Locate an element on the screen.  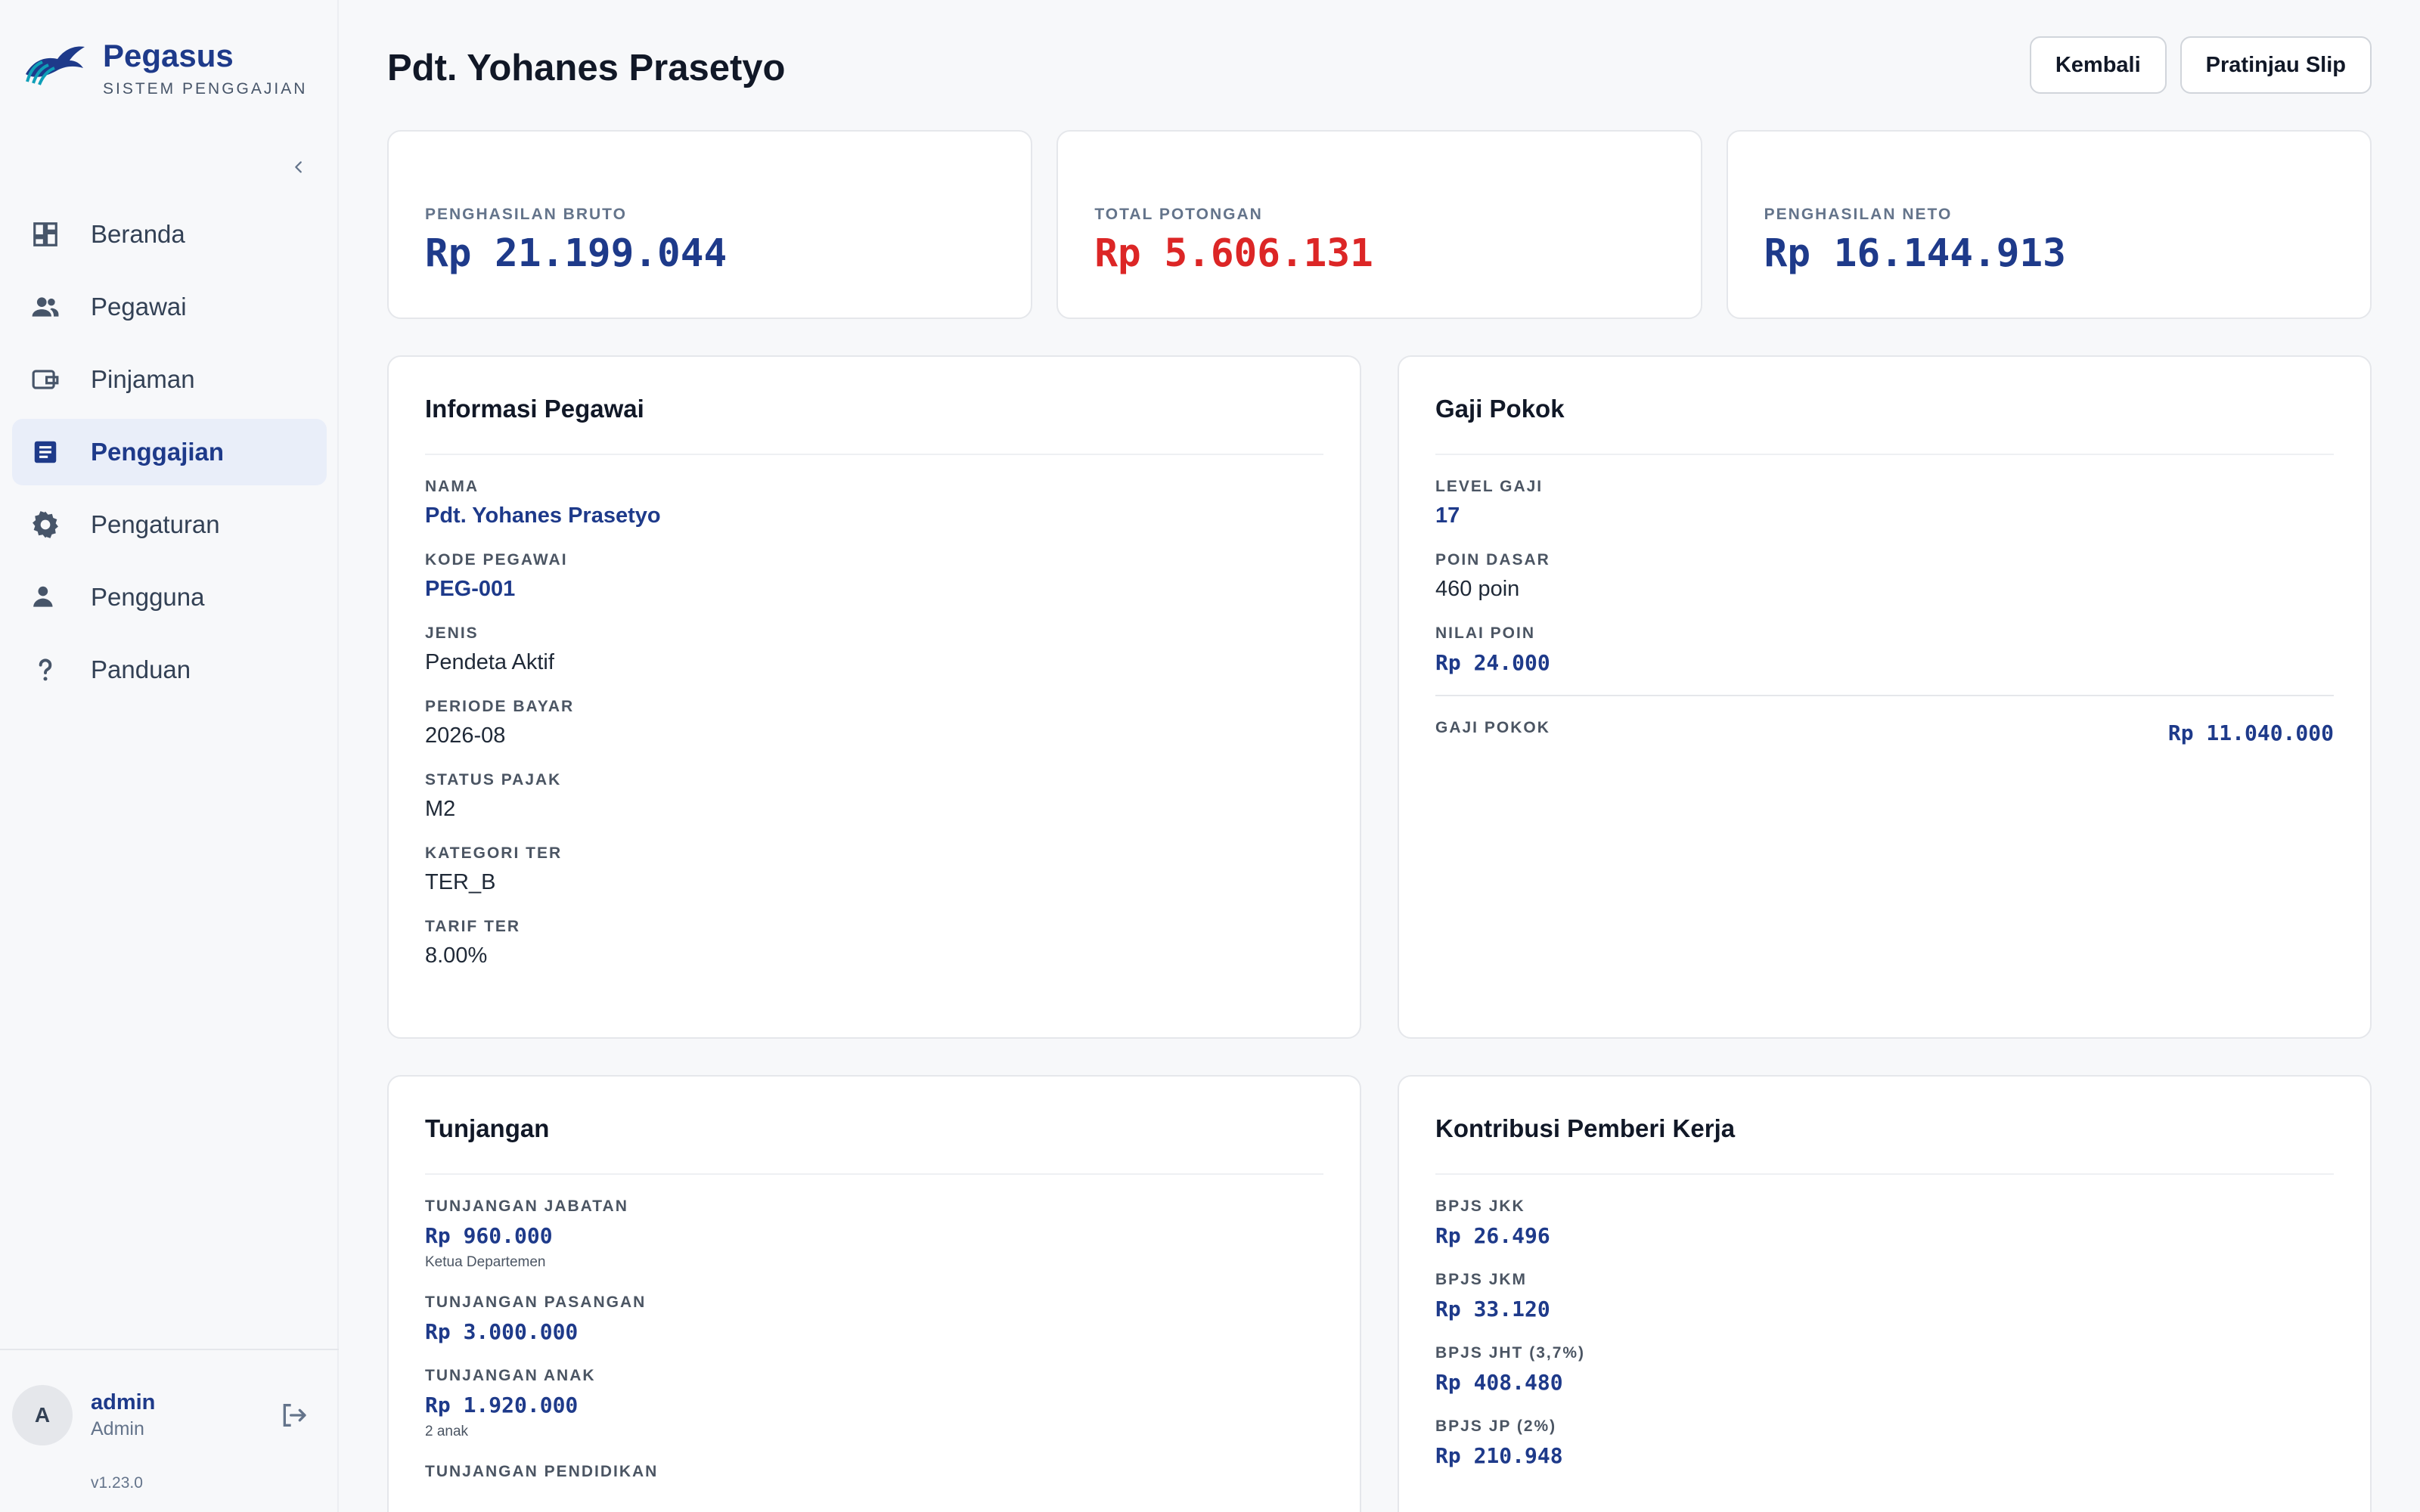
field-poin-dasar: POIN DASAR 460 poin is located at coordinates (1884, 576).